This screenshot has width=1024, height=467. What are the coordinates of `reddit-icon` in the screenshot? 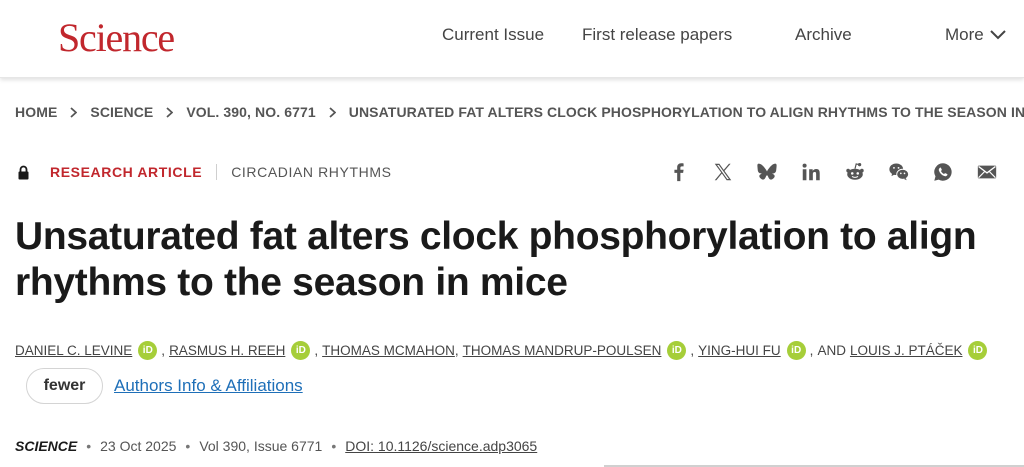 It's located at (855, 172).